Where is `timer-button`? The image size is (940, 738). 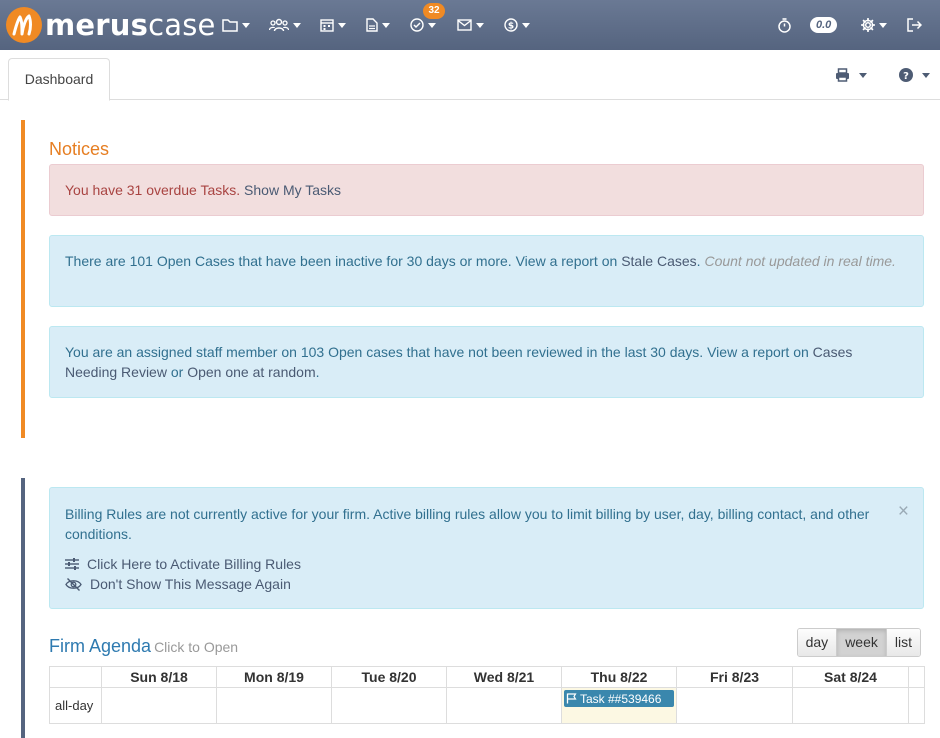
timer-button is located at coordinates (784, 25).